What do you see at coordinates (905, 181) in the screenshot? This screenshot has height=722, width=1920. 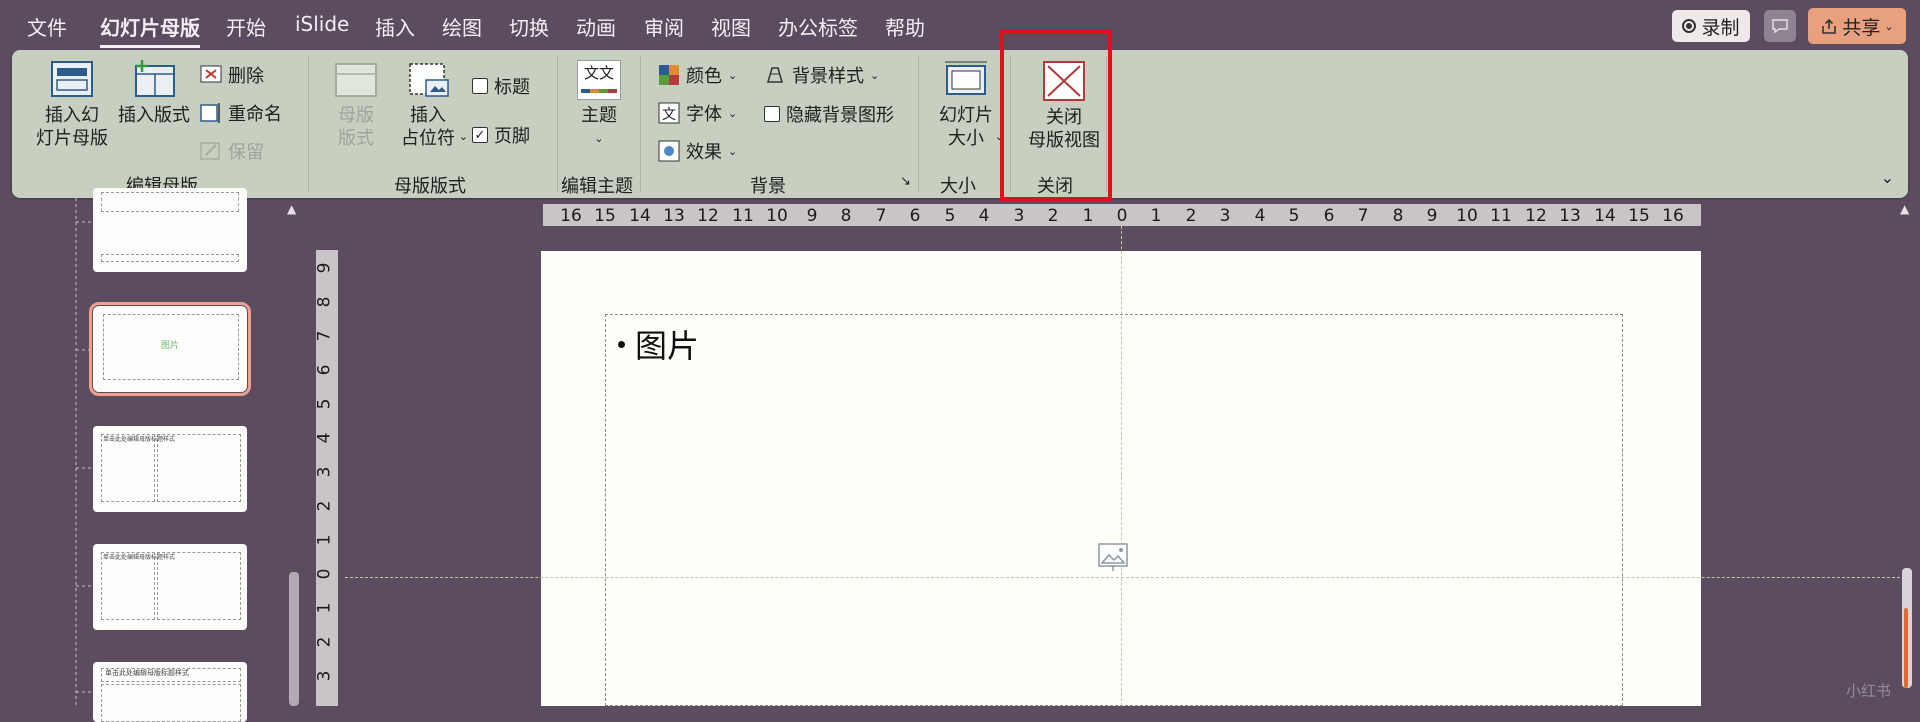 I see `dialog-launcher-icon: ↘` at bounding box center [905, 181].